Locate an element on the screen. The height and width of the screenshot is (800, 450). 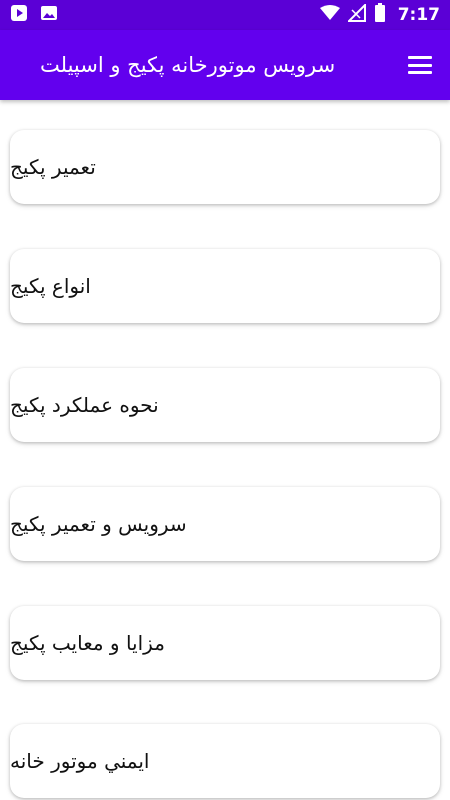
app-bar: سرویس موتورخانه پکیج و اسپیلت is located at coordinates (225, 65).